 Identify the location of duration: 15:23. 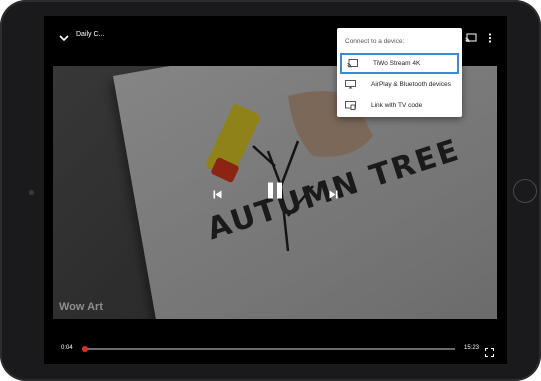
(472, 348).